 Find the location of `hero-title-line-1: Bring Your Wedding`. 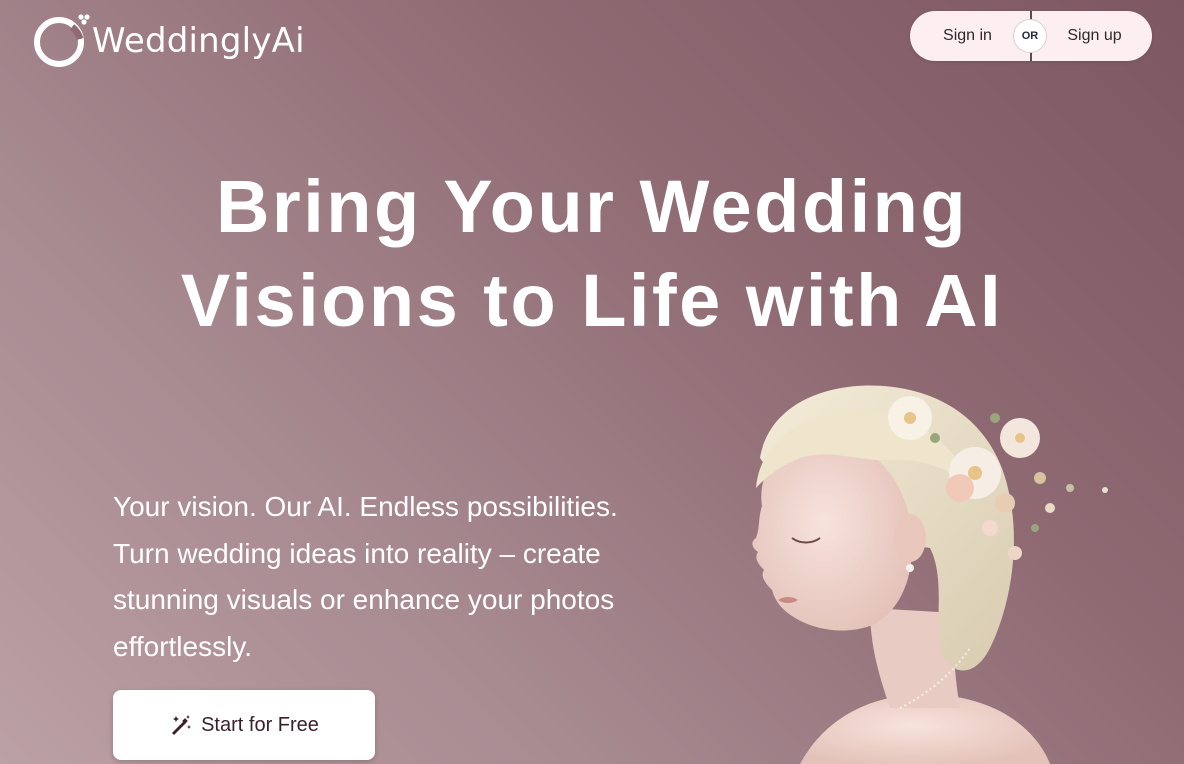

hero-title-line-1: Bring Your Wedding is located at coordinates (592, 206).